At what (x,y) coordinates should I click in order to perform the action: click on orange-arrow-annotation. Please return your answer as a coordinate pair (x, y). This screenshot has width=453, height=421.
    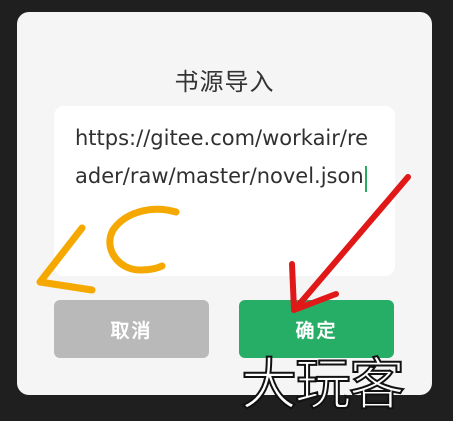
    Looking at the image, I should click on (108, 249).